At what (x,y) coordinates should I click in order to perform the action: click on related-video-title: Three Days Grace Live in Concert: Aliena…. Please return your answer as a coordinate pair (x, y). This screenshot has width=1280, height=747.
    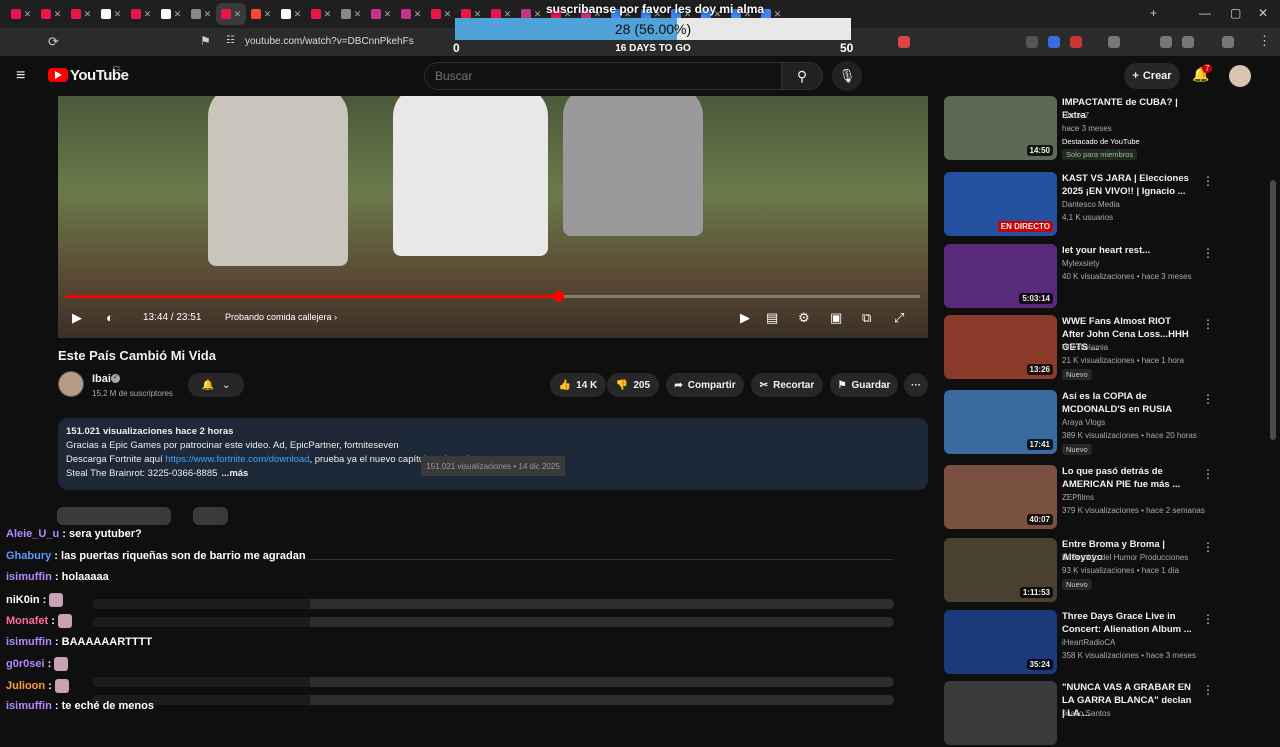
    Looking at the image, I should click on (1128, 623).